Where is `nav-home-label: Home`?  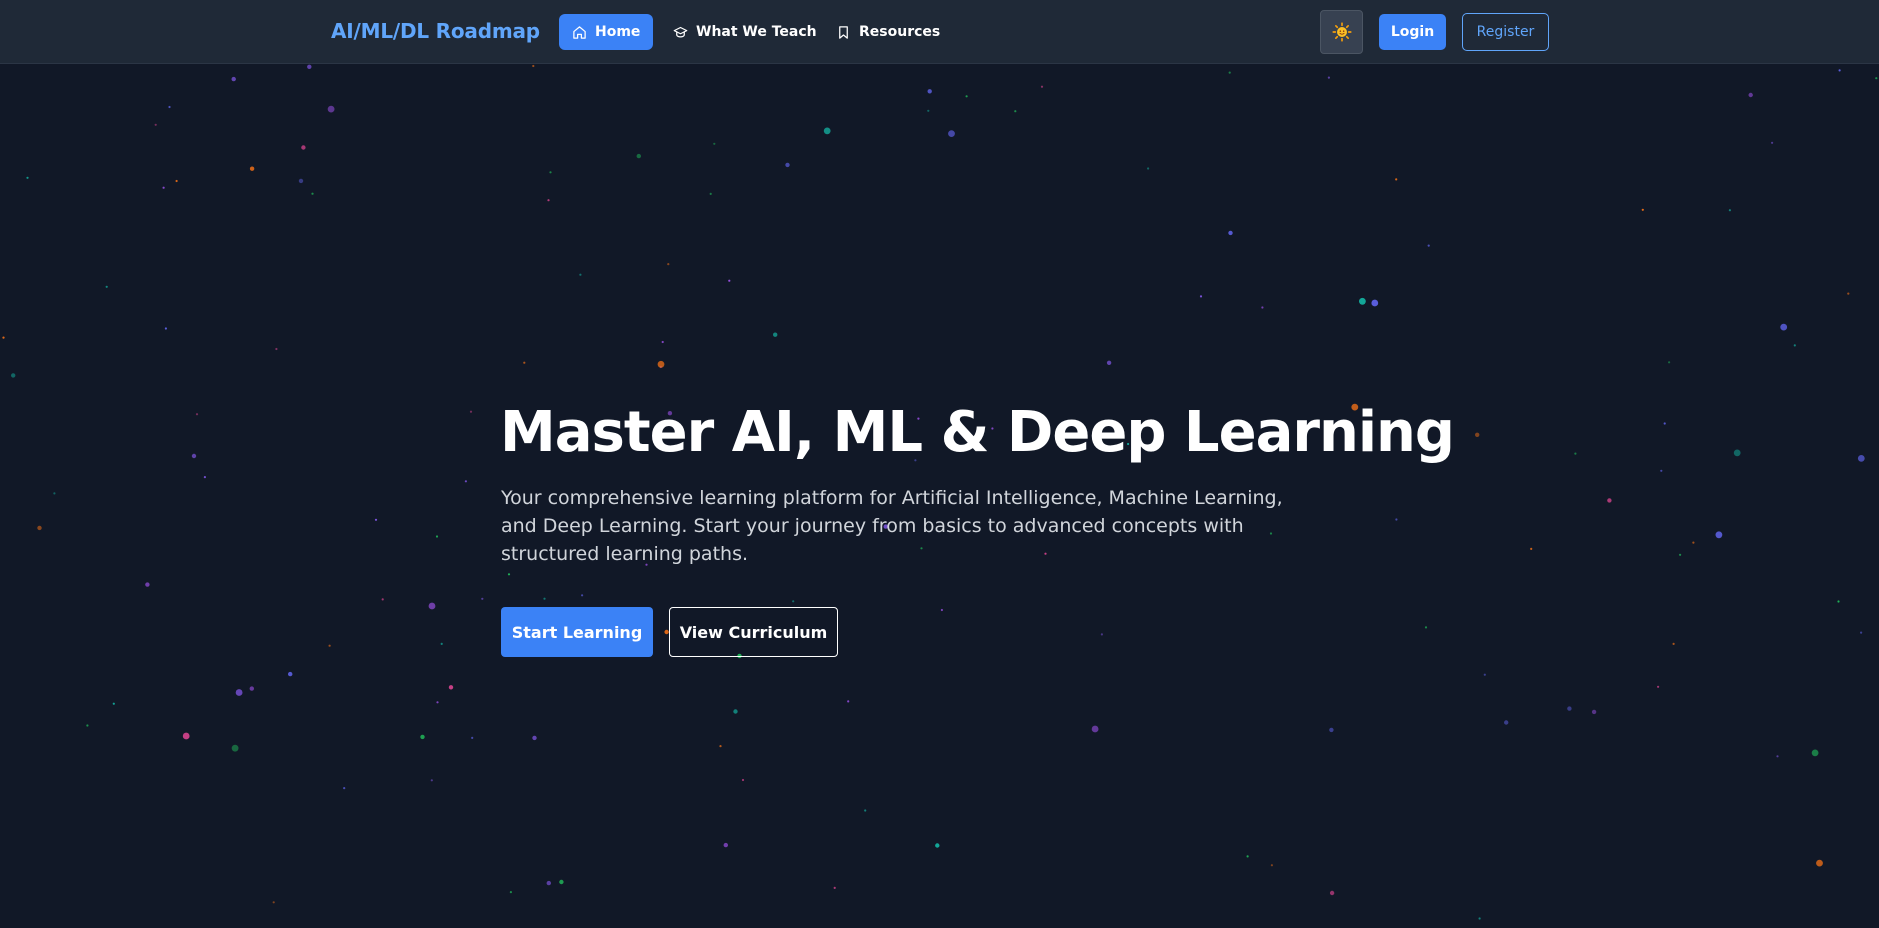 nav-home-label: Home is located at coordinates (618, 32).